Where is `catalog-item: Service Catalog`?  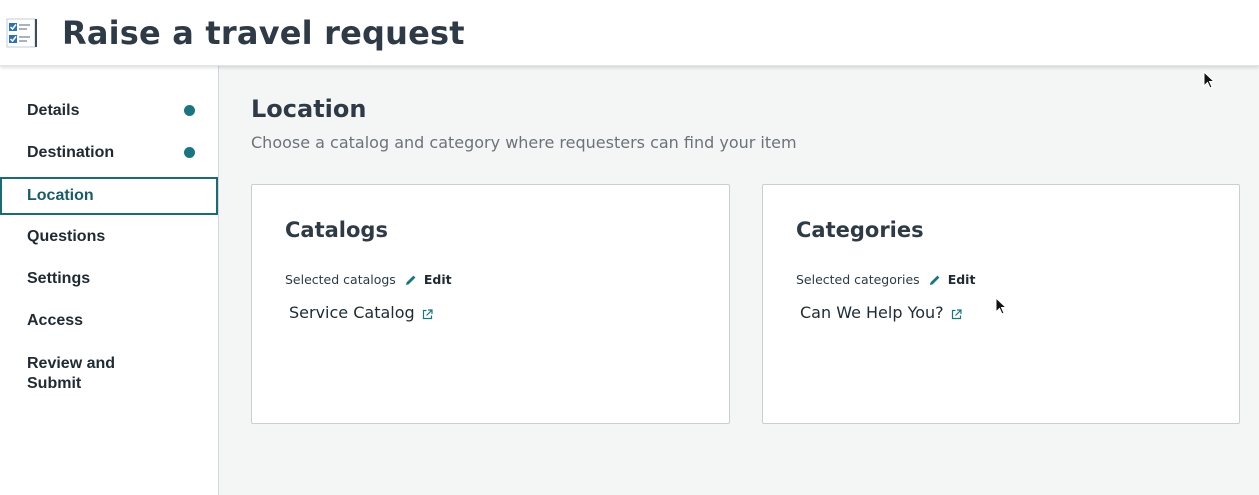
catalog-item: Service Catalog is located at coordinates (361, 312).